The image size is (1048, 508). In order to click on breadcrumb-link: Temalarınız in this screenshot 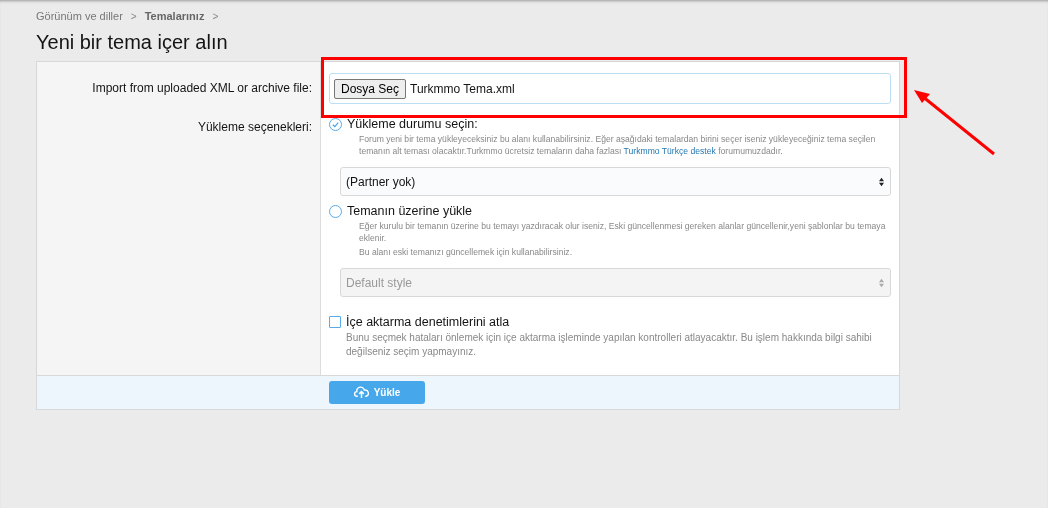, I will do `click(174, 16)`.